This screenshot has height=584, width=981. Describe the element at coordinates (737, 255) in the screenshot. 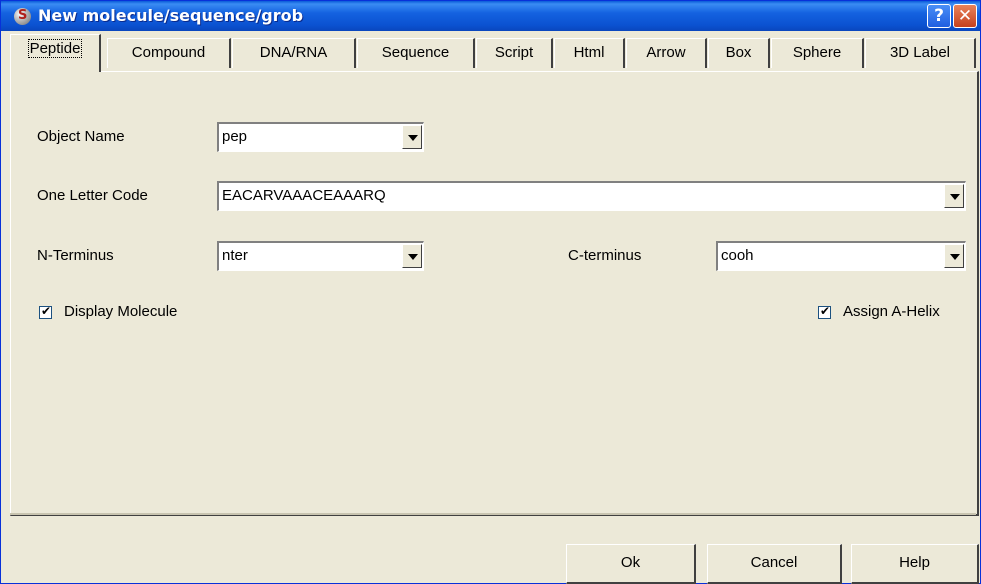

I see `c-terminus-value: cooh` at that location.